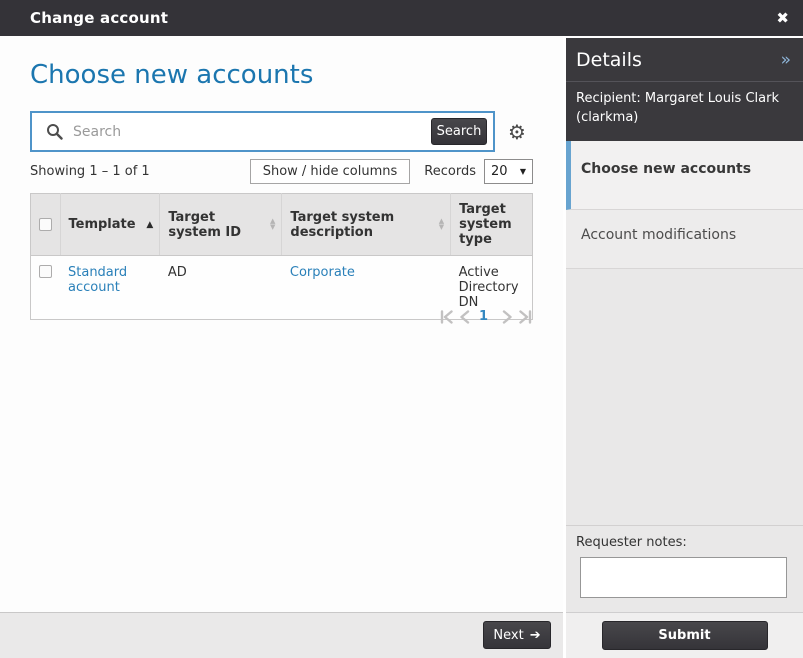  What do you see at coordinates (45, 271) in the screenshot?
I see `row-checkbox` at bounding box center [45, 271].